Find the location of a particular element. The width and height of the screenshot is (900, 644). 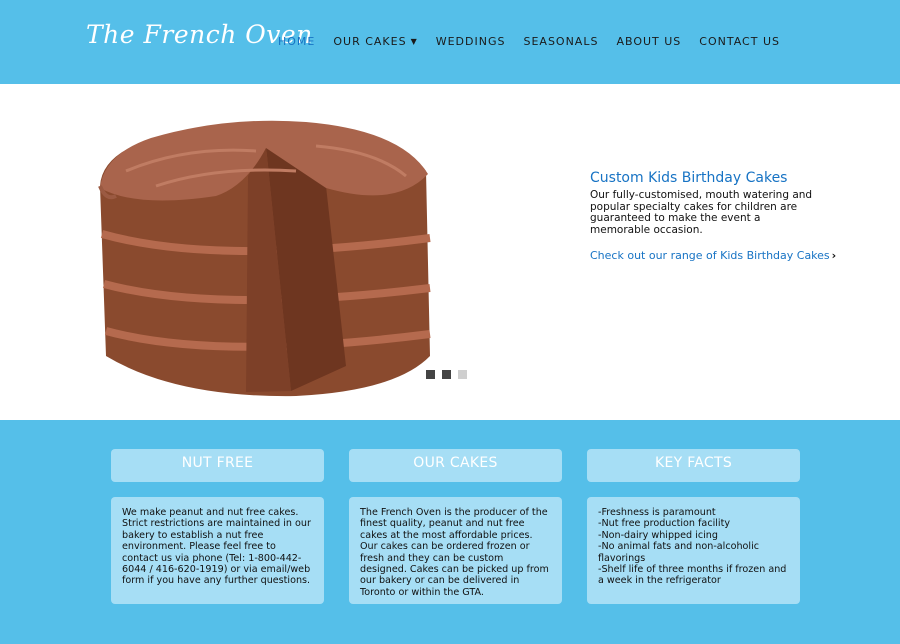

nav-our-cakes-label: OUR CAKES is located at coordinates (370, 41).